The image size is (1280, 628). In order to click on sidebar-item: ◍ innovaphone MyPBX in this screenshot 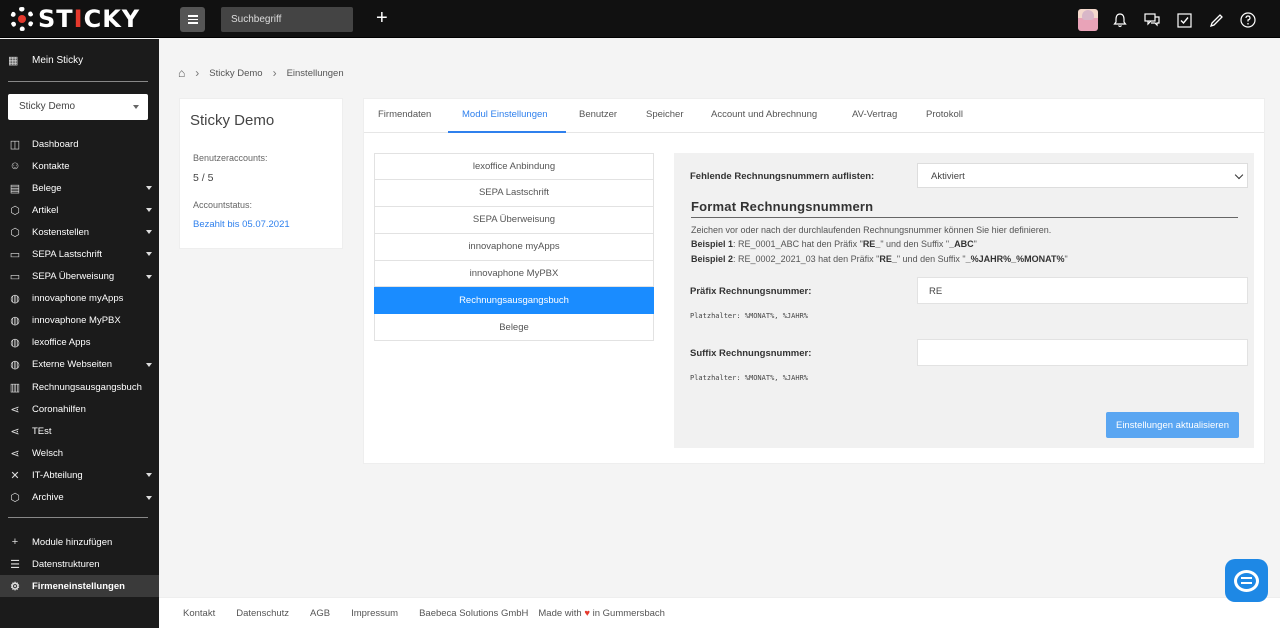, I will do `click(79, 321)`.